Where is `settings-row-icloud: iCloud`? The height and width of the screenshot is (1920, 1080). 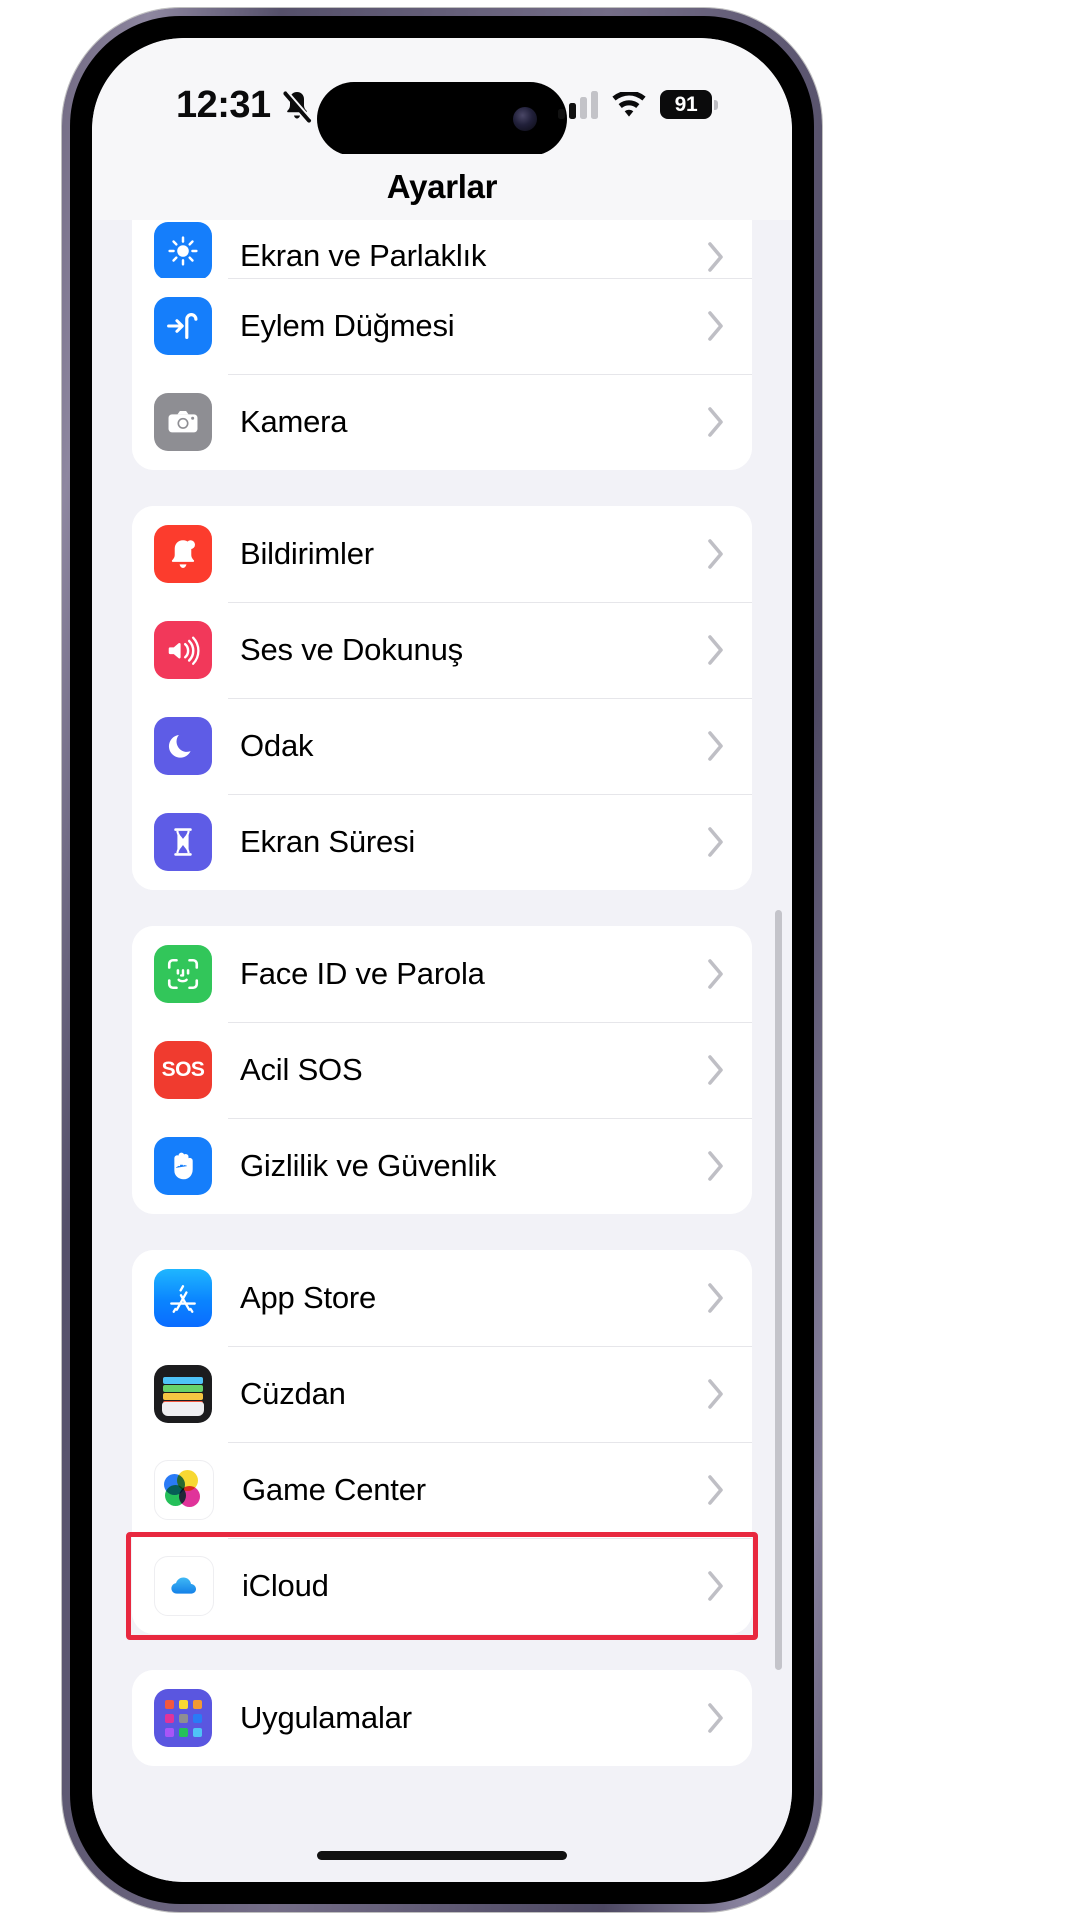
settings-row-icloud: iCloud is located at coordinates (442, 1586).